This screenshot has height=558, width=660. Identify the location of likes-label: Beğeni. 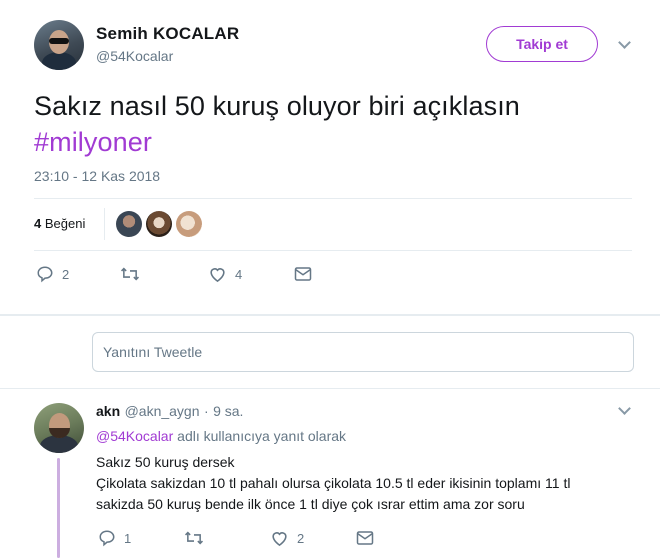
(65, 223).